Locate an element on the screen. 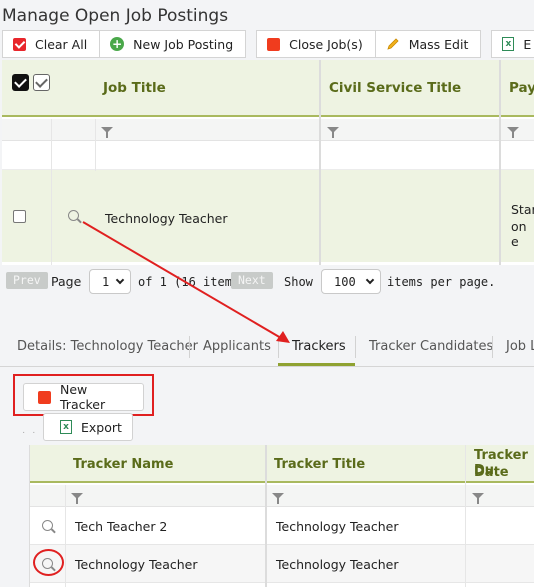  new-job-posting-label: New Job Posting is located at coordinates (183, 44).